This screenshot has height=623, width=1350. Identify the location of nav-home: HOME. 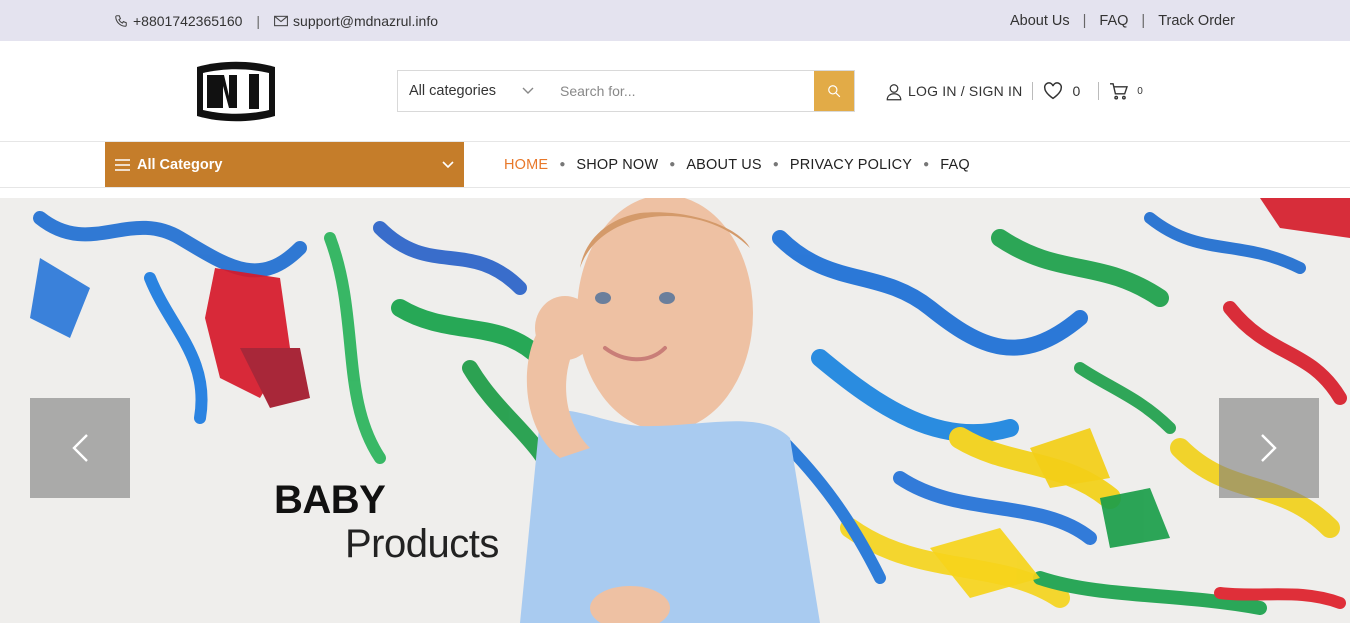
(526, 165).